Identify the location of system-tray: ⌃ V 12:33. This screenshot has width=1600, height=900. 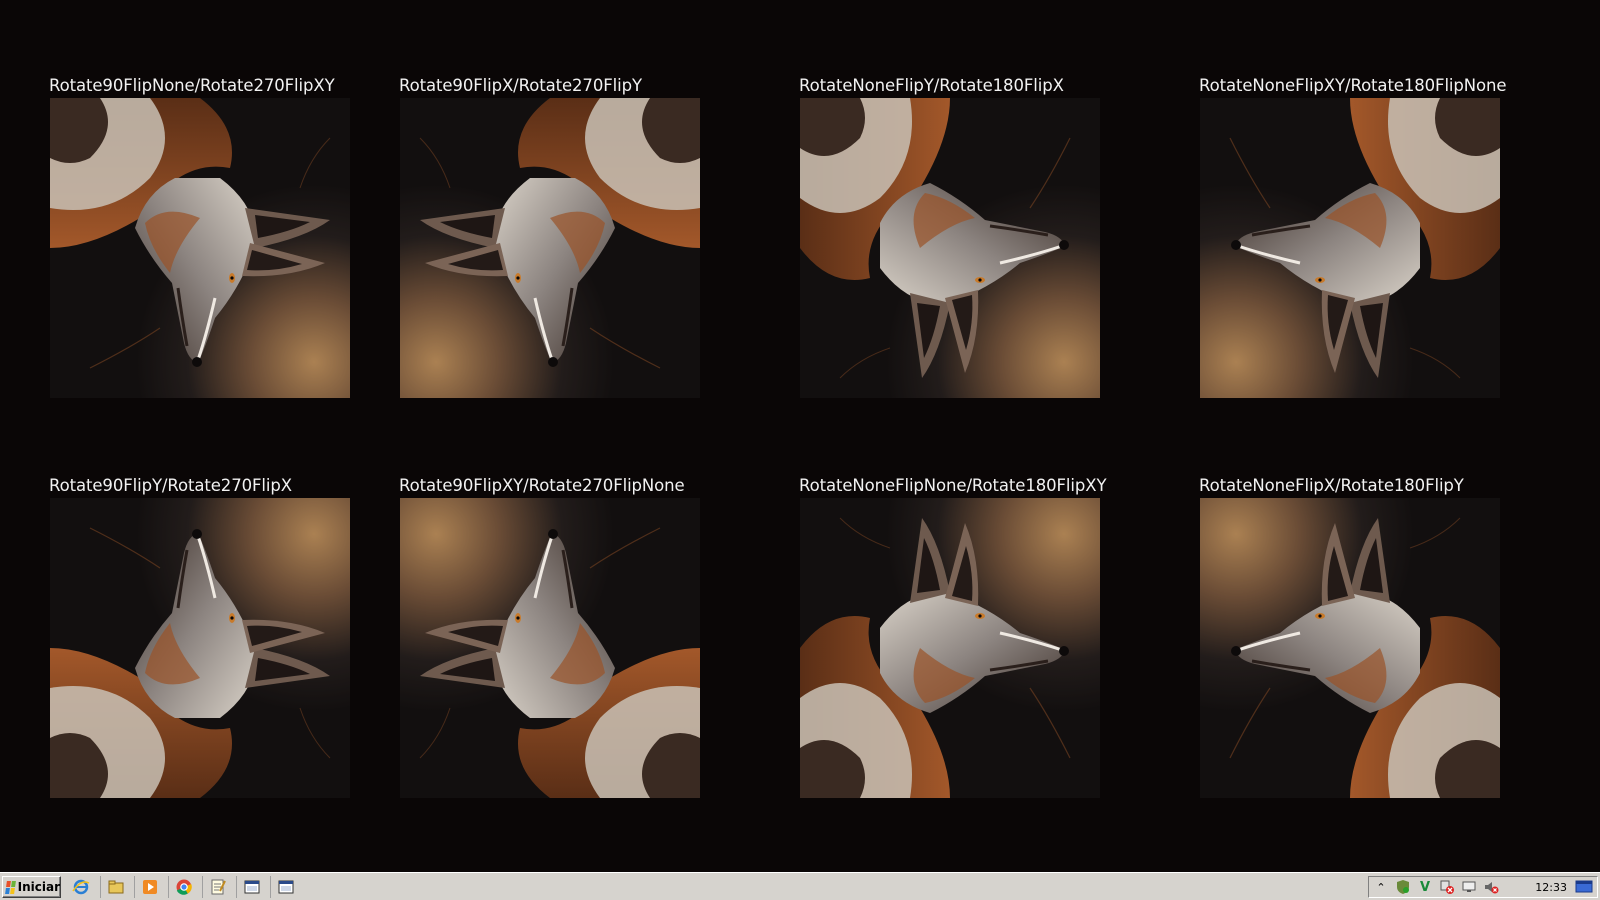
(1483, 887).